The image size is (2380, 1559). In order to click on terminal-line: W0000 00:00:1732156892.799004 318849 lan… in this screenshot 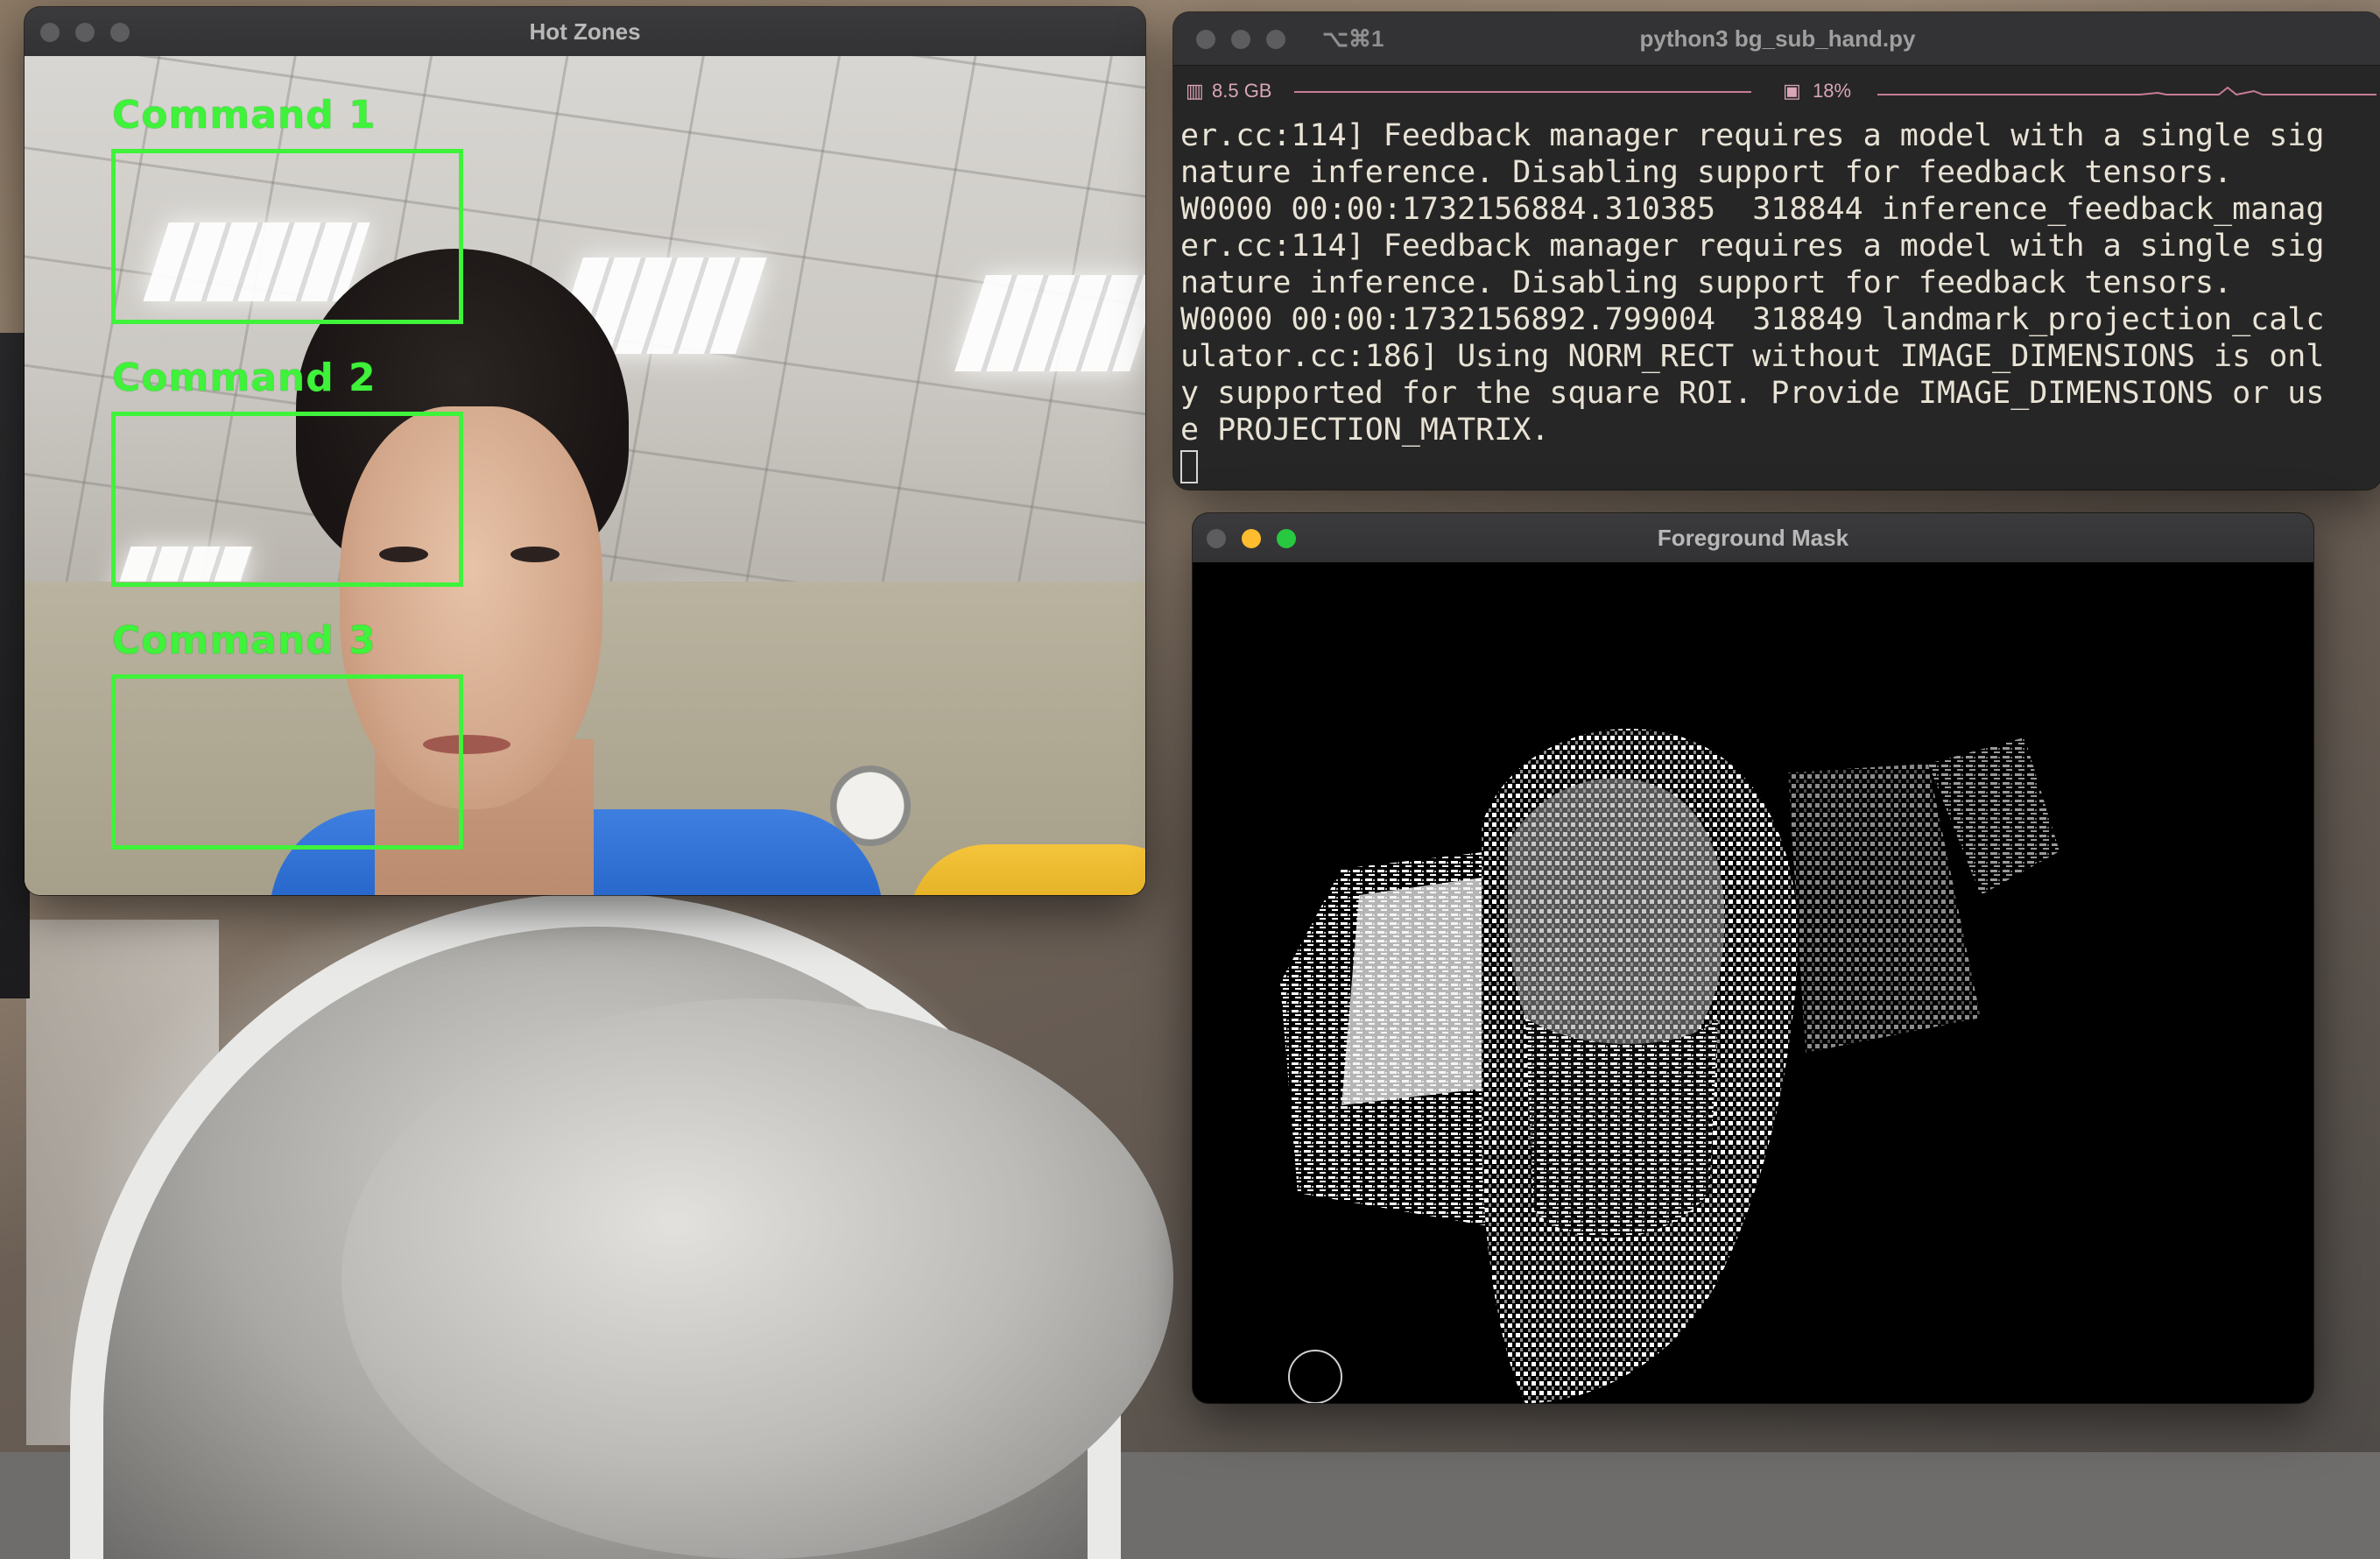, I will do `click(1752, 319)`.